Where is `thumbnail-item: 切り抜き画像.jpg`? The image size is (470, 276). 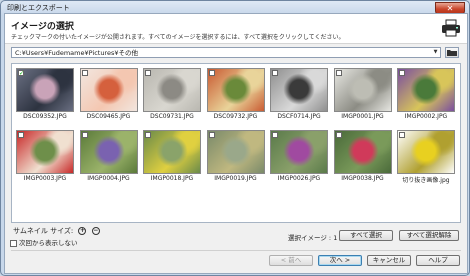 thumbnail-item: 切り抜き画像.jpg is located at coordinates (426, 157).